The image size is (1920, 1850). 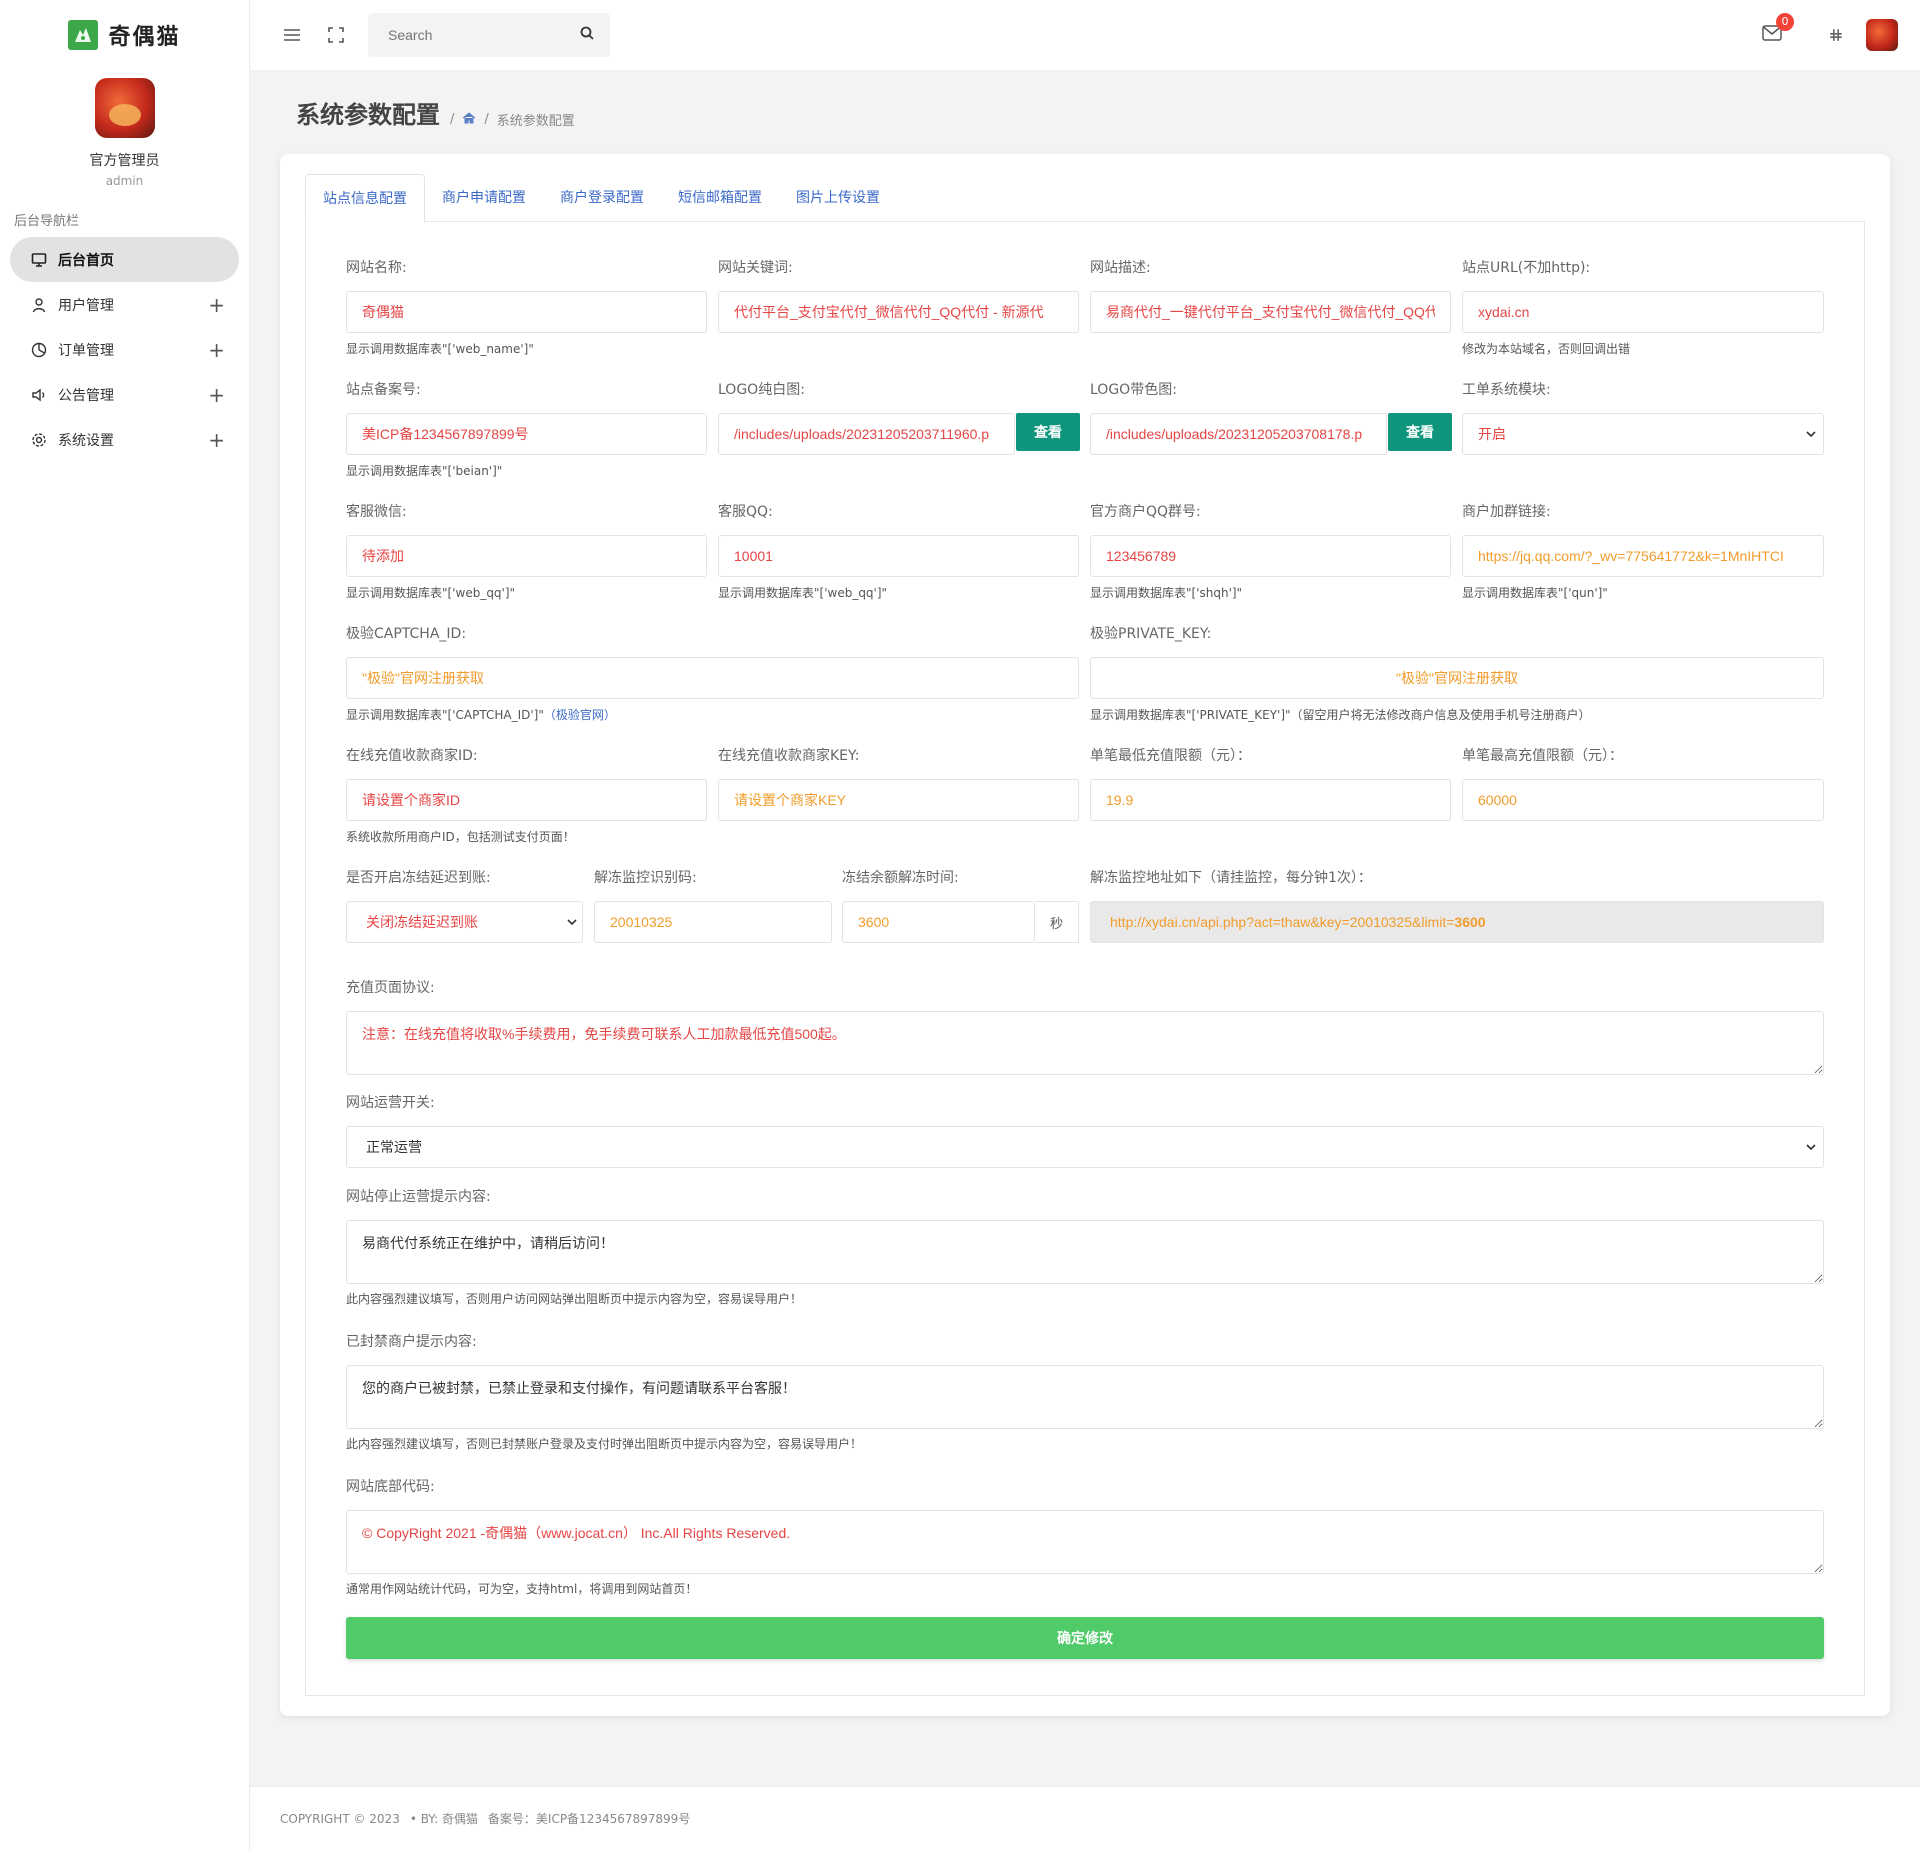 I want to click on wechat-input, so click(x=526, y=556).